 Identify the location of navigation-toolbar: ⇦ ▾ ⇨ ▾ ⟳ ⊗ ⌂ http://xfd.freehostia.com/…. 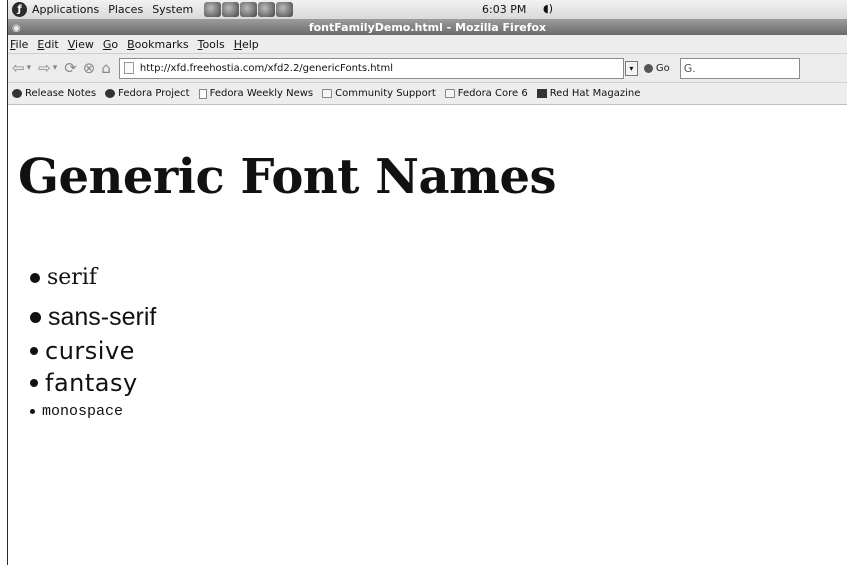
(427, 68).